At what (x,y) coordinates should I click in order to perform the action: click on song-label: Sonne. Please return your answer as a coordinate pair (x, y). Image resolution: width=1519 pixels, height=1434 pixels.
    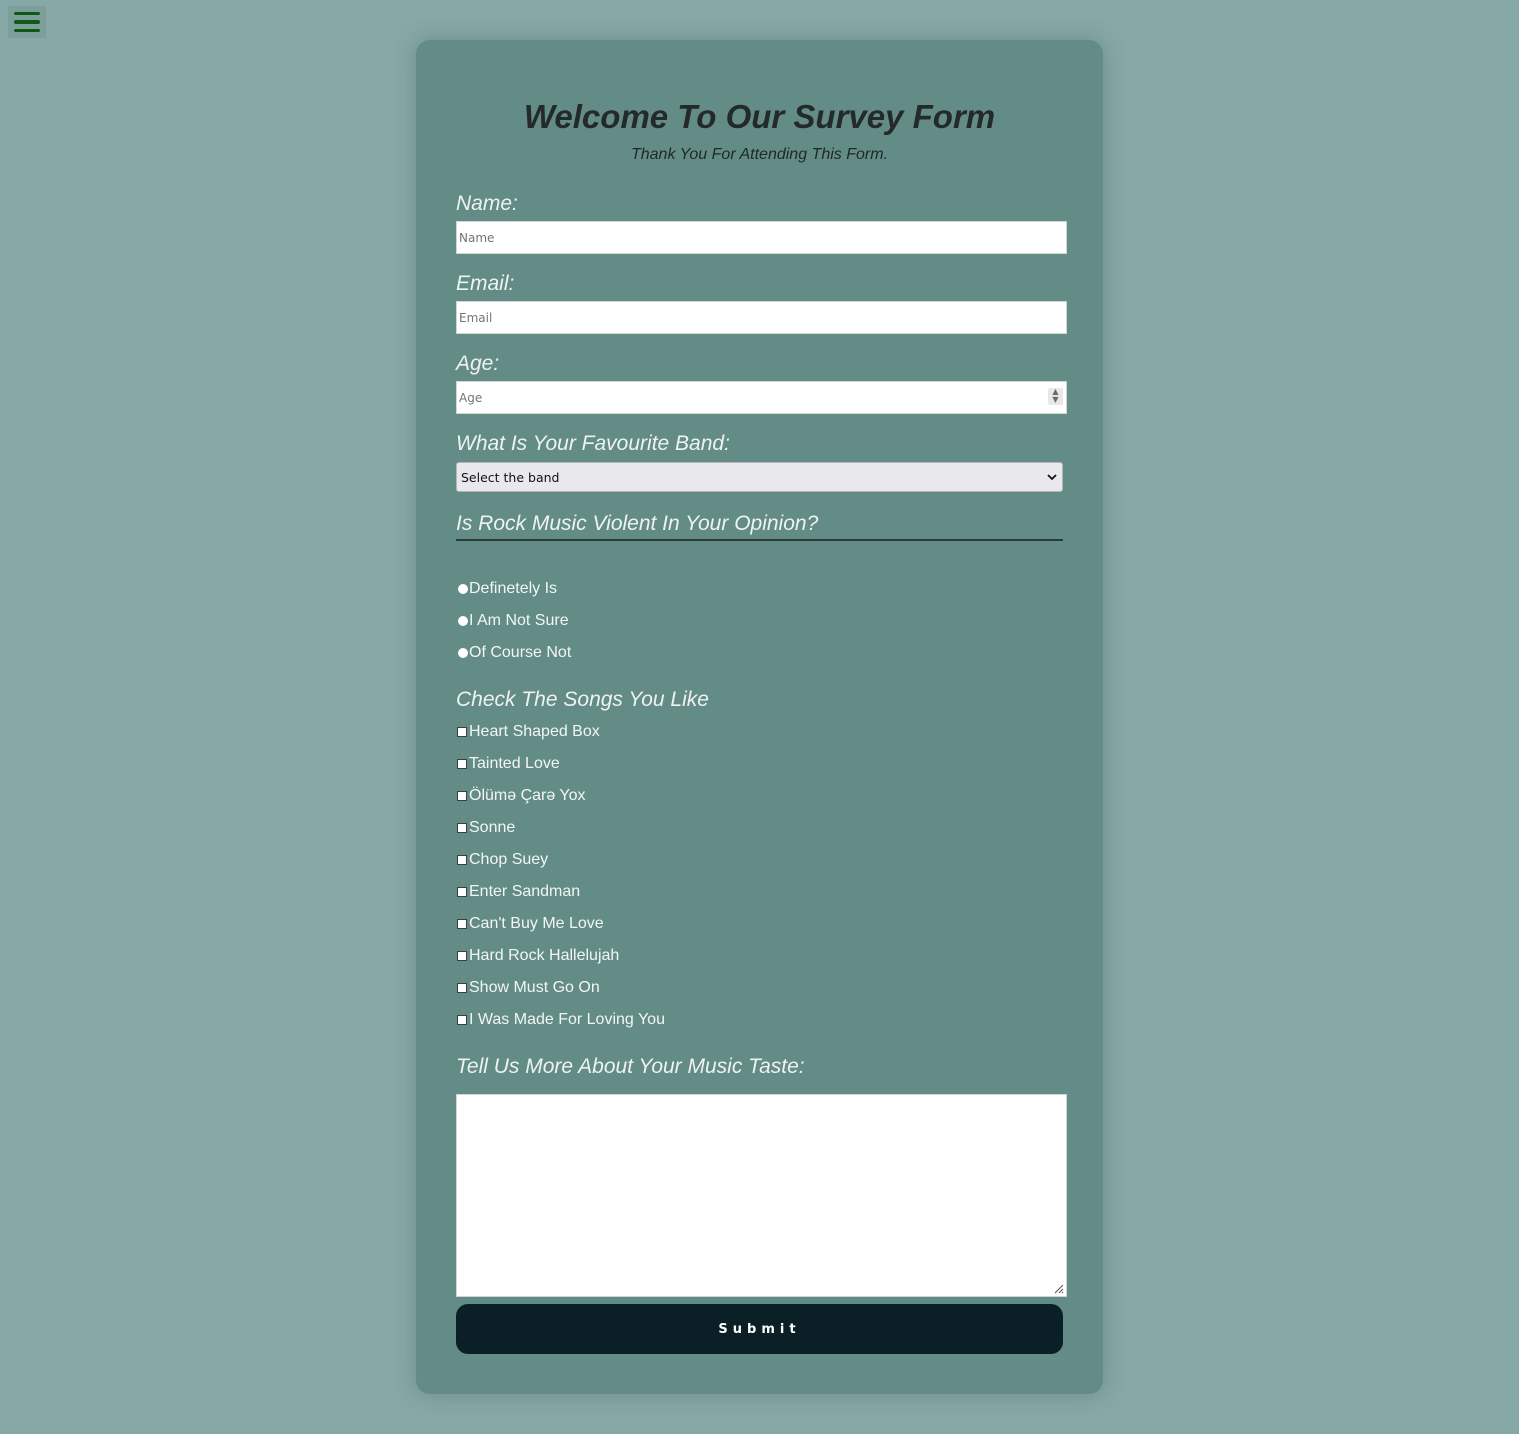
    Looking at the image, I should click on (492, 827).